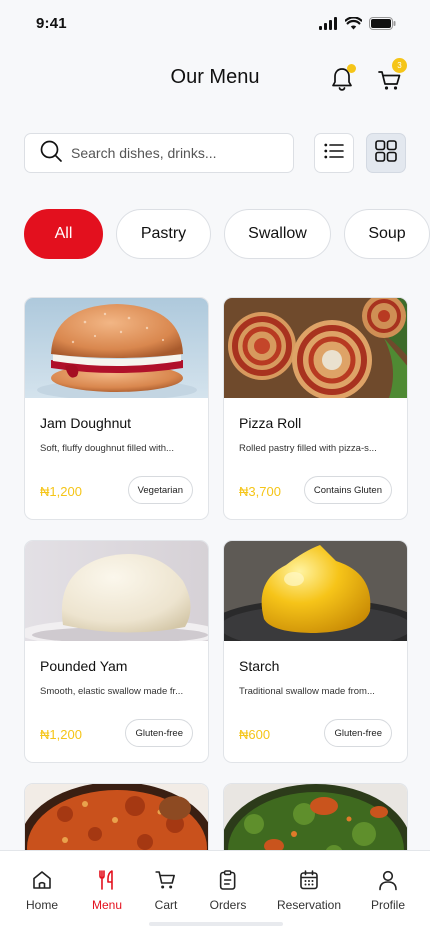 Image resolution: width=430 pixels, height=932 pixels. I want to click on search-bar, so click(159, 153).